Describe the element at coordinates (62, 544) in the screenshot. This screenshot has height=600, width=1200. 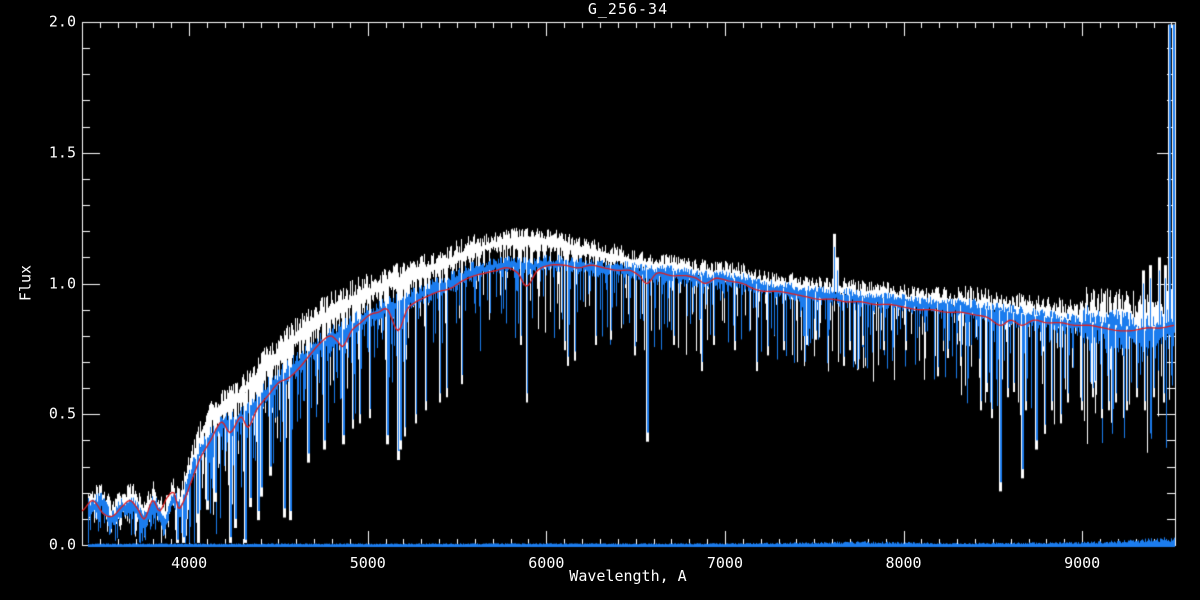
I see `y-tick-label: 0.0` at that location.